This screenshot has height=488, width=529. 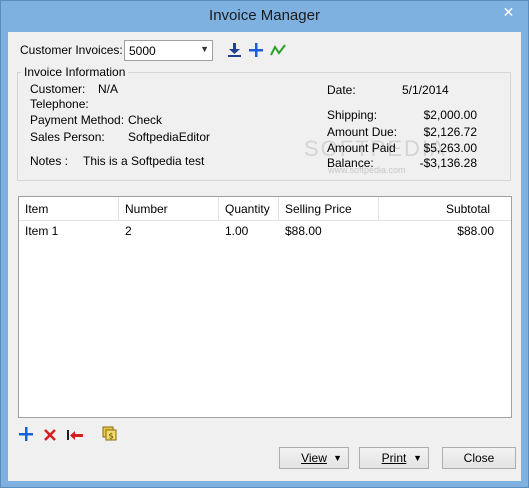 What do you see at coordinates (71, 50) in the screenshot?
I see `customer-invoices-label: Customer Invoices:` at bounding box center [71, 50].